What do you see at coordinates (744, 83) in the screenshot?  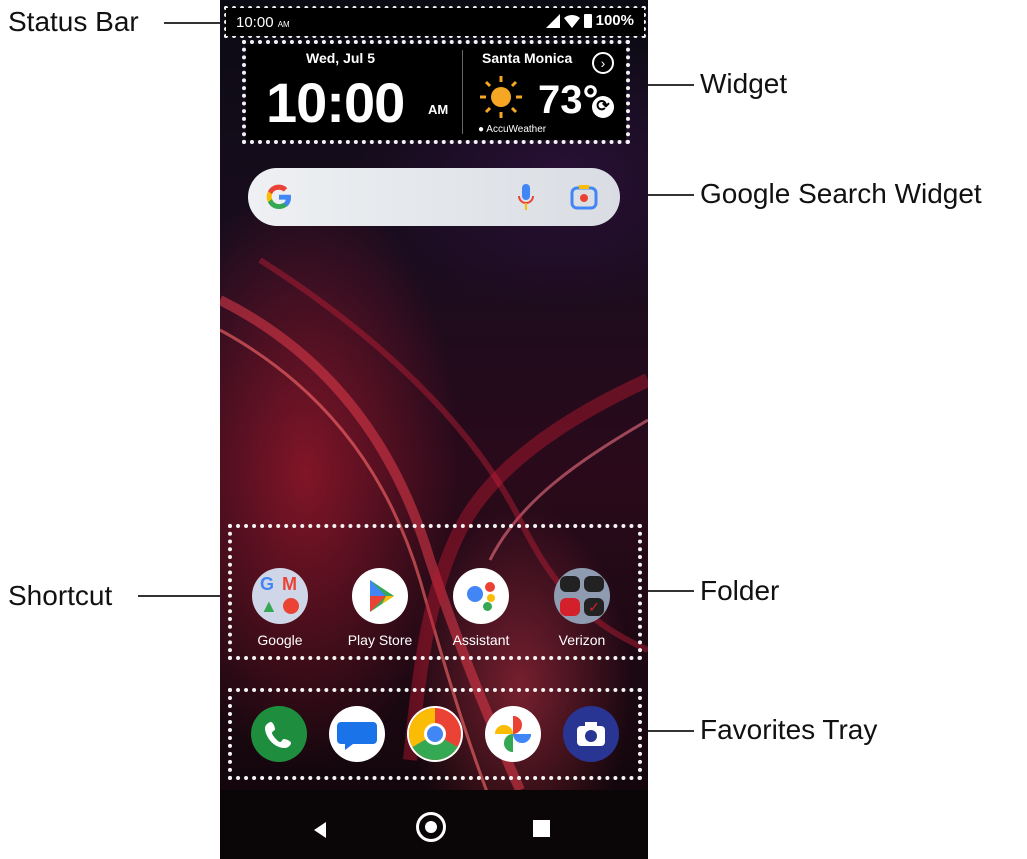 I see `callout-widget: Widget` at bounding box center [744, 83].